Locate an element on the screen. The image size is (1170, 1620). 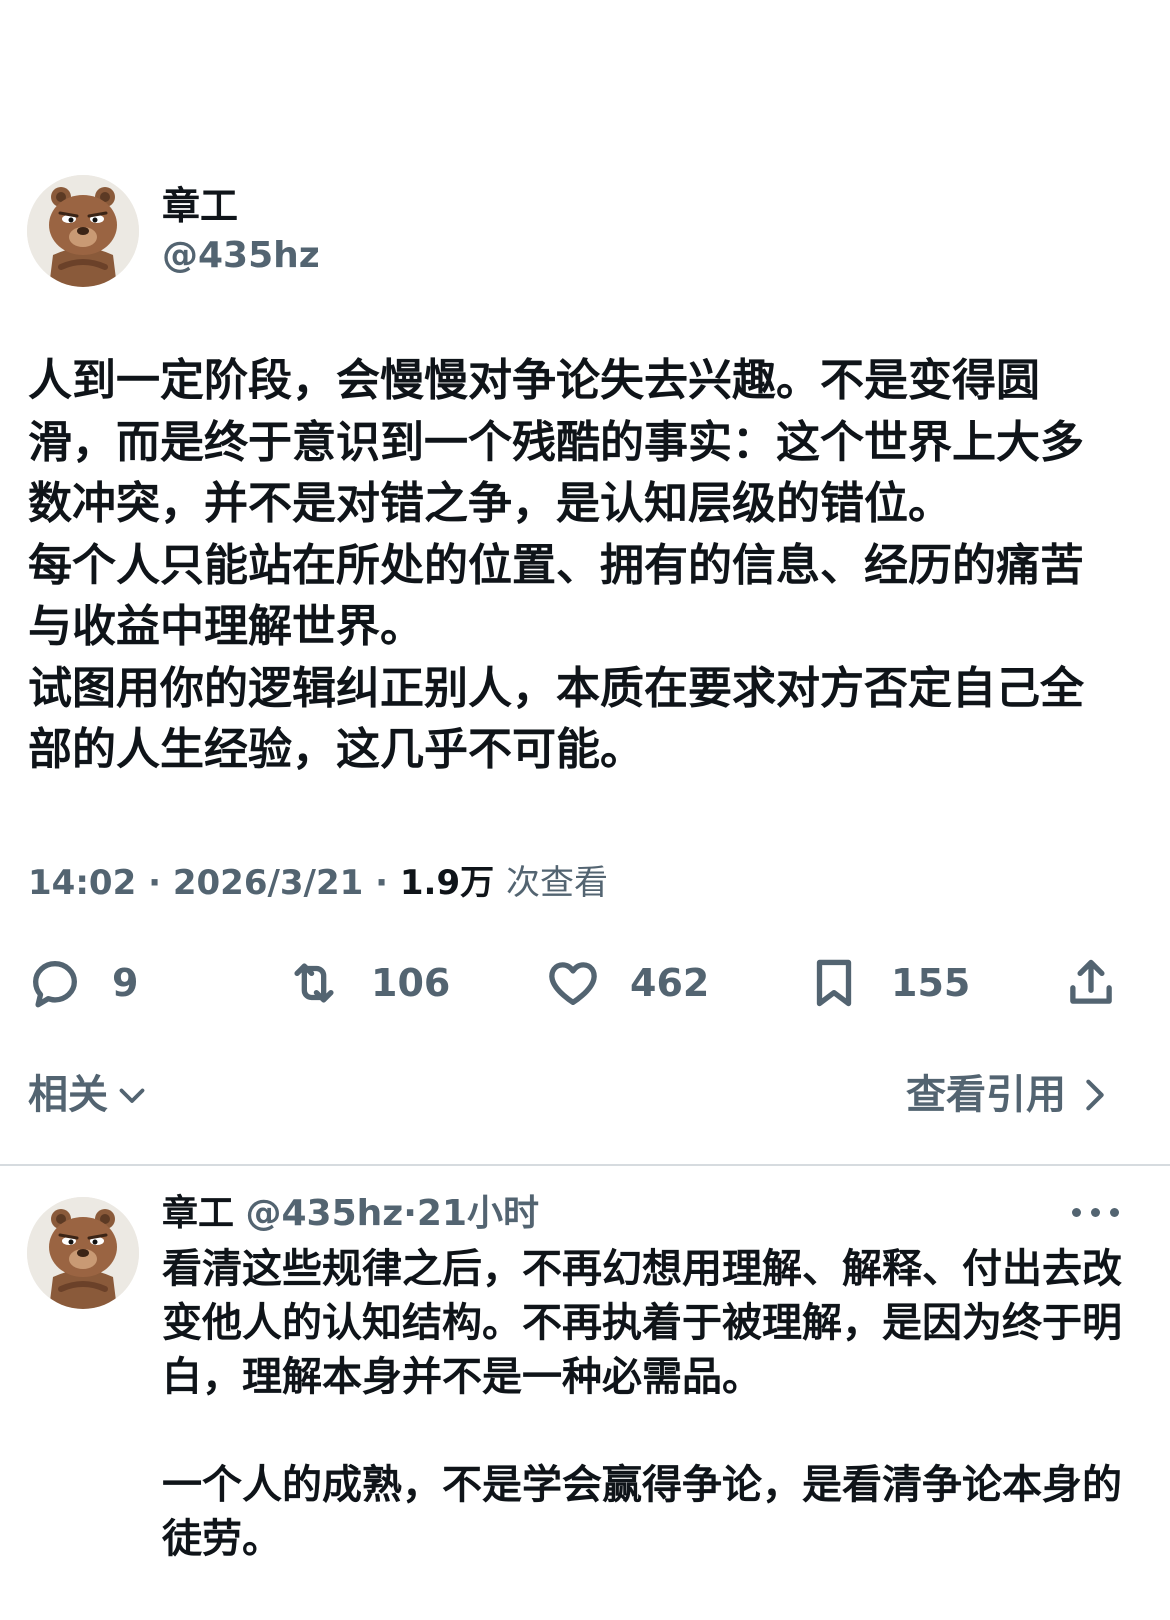
related-toggle: 相关 is located at coordinates (89, 1095).